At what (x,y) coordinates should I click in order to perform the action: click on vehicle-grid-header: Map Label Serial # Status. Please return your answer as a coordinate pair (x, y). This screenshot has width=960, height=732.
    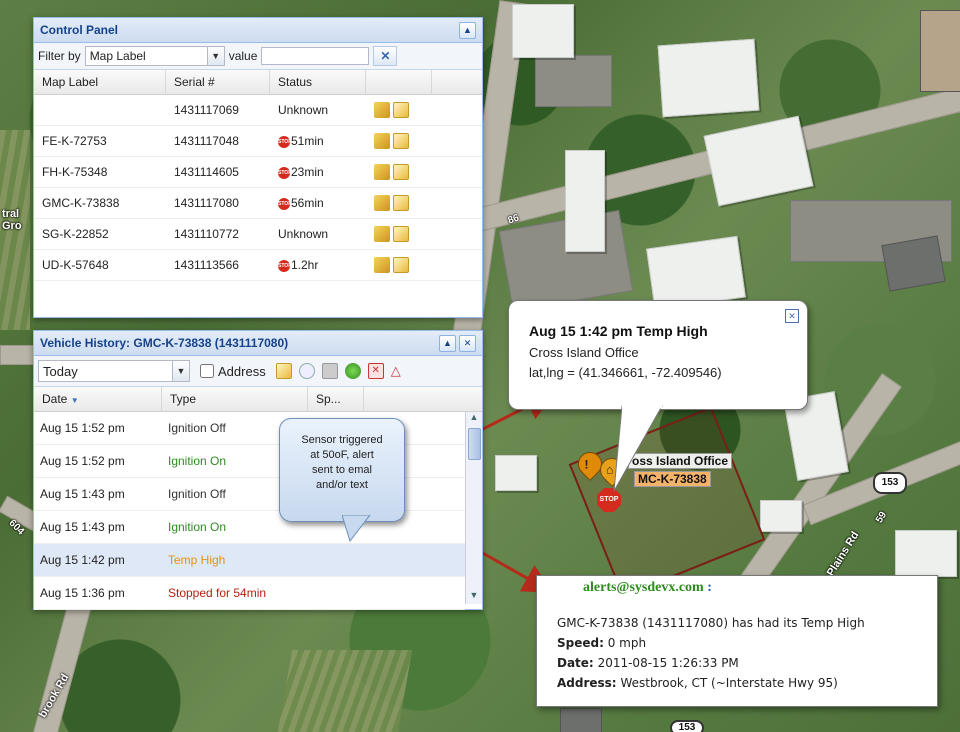
    Looking at the image, I should click on (258, 82).